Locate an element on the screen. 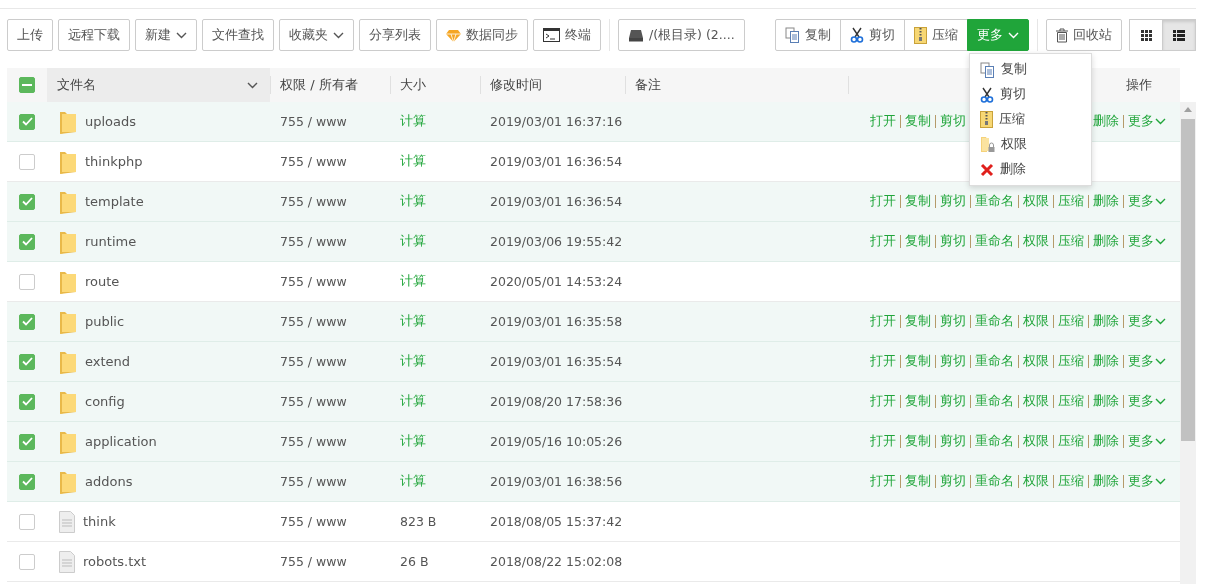  file-name: application is located at coordinates (121, 441).